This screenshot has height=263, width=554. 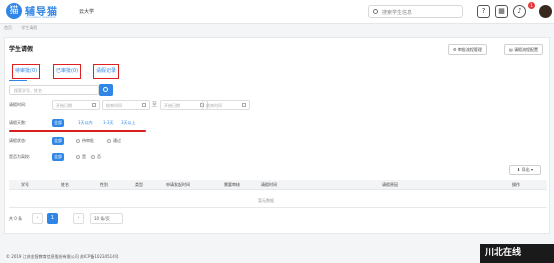 I want to click on col-actions: 操作, so click(x=516, y=184).